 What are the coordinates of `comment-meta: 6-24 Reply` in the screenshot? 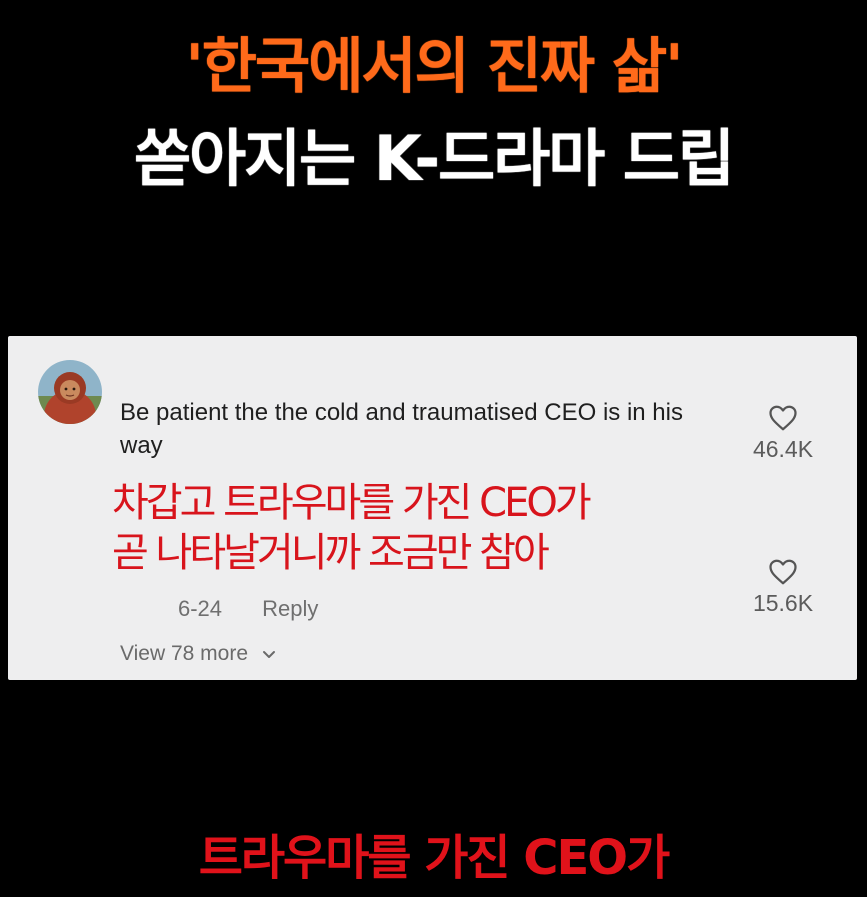 It's located at (248, 609).